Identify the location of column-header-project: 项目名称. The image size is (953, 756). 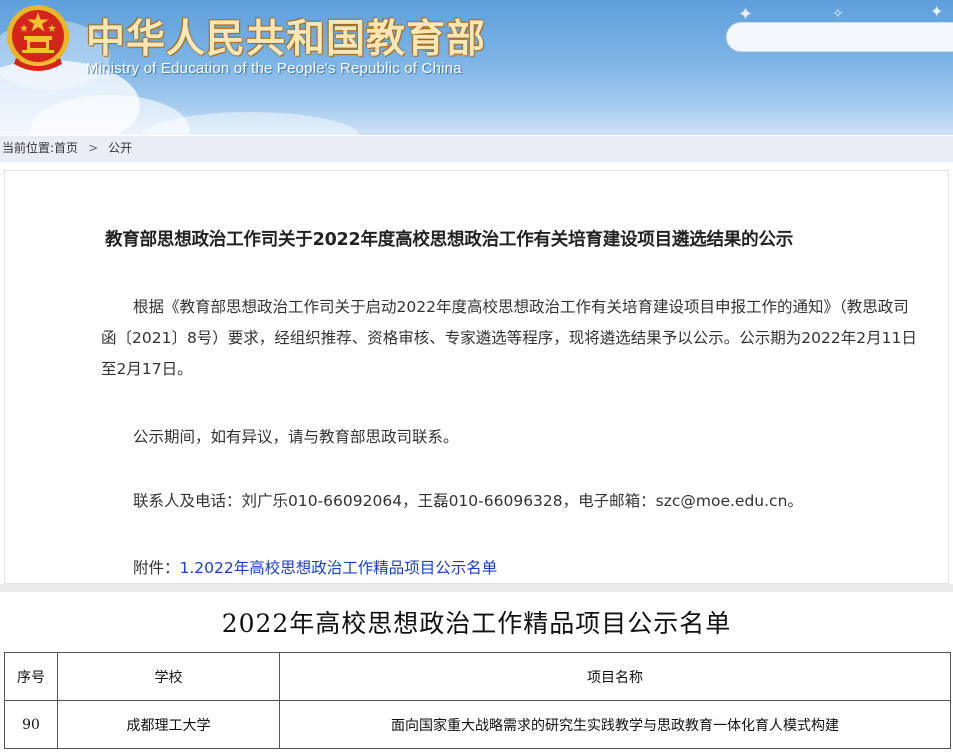
(615, 676).